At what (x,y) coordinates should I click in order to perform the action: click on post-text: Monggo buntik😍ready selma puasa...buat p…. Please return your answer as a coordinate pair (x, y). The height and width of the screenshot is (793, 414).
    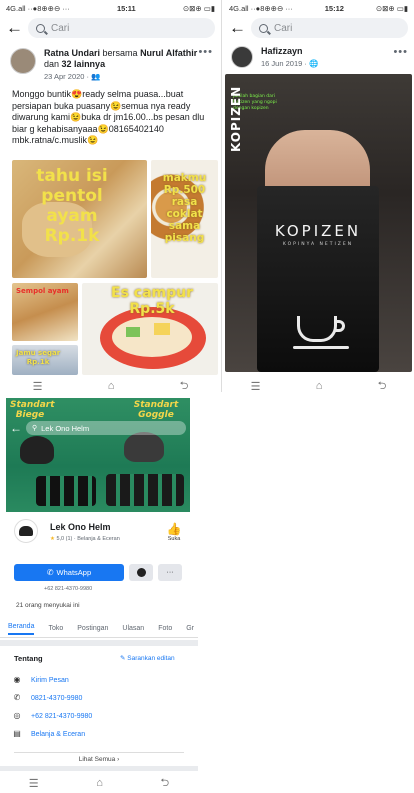
    Looking at the image, I should click on (108, 117).